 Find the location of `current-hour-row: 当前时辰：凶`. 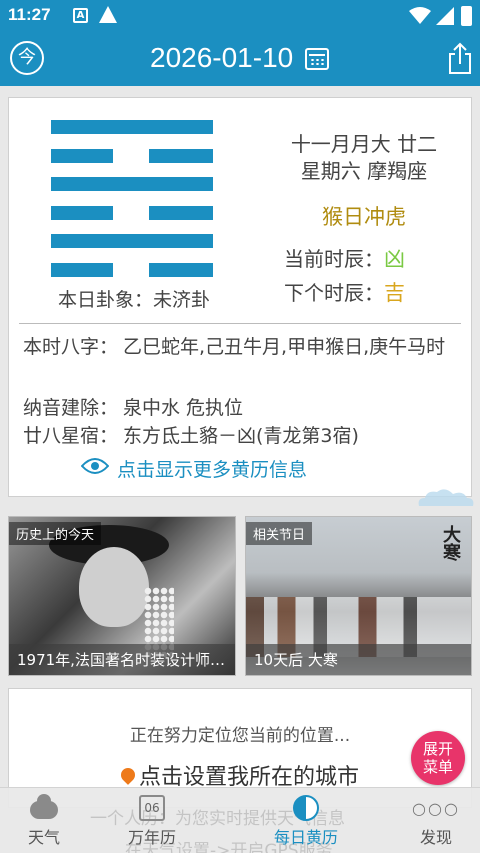

current-hour-row: 当前时辰：凶 is located at coordinates (344, 258).